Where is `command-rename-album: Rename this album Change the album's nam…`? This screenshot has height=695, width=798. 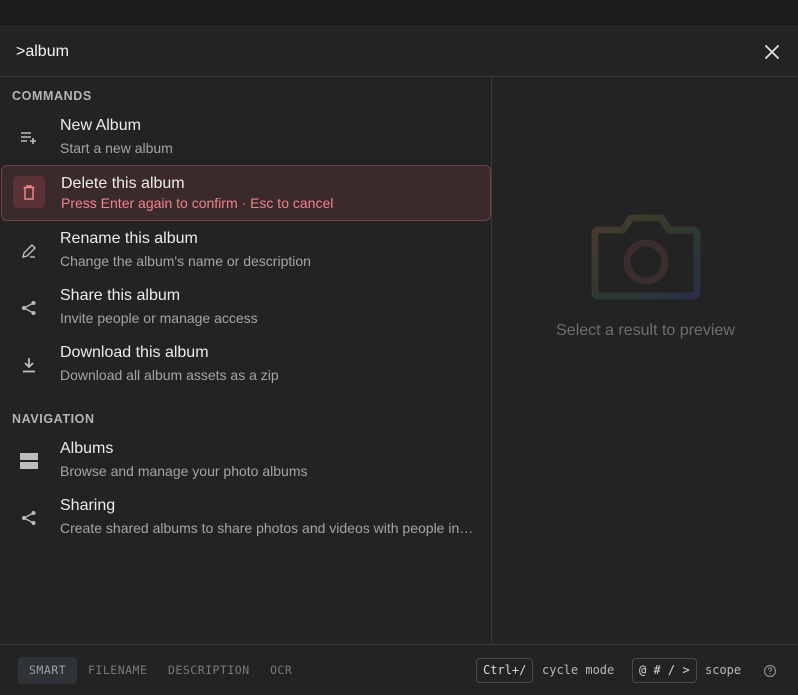
command-rename-album: Rename this album Change the album's nam… is located at coordinates (246, 251).